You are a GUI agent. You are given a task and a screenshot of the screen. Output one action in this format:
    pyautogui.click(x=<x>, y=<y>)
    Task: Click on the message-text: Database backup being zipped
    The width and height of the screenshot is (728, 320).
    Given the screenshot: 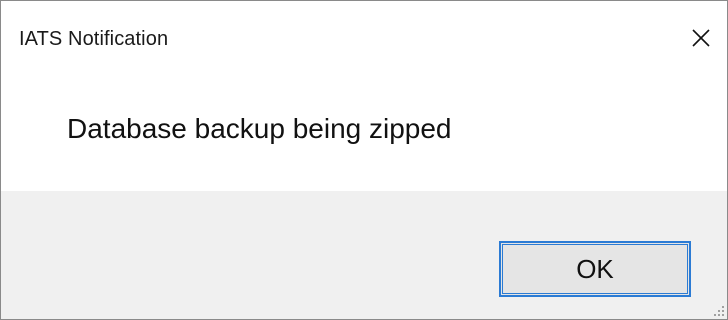 What is the action you would take?
    pyautogui.click(x=259, y=128)
    